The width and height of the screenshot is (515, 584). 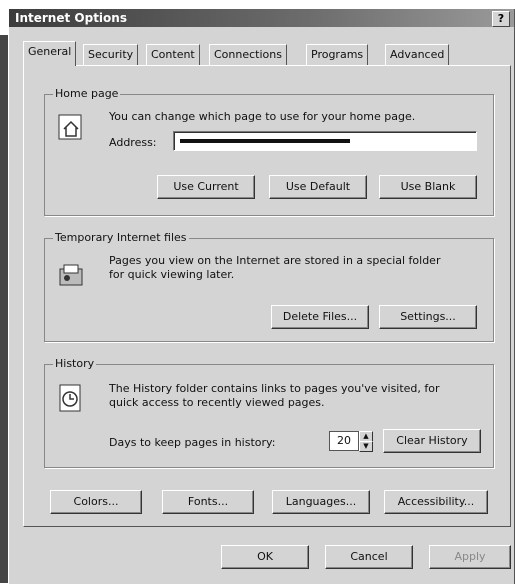 What do you see at coordinates (265, 141) in the screenshot?
I see `redacted-address` at bounding box center [265, 141].